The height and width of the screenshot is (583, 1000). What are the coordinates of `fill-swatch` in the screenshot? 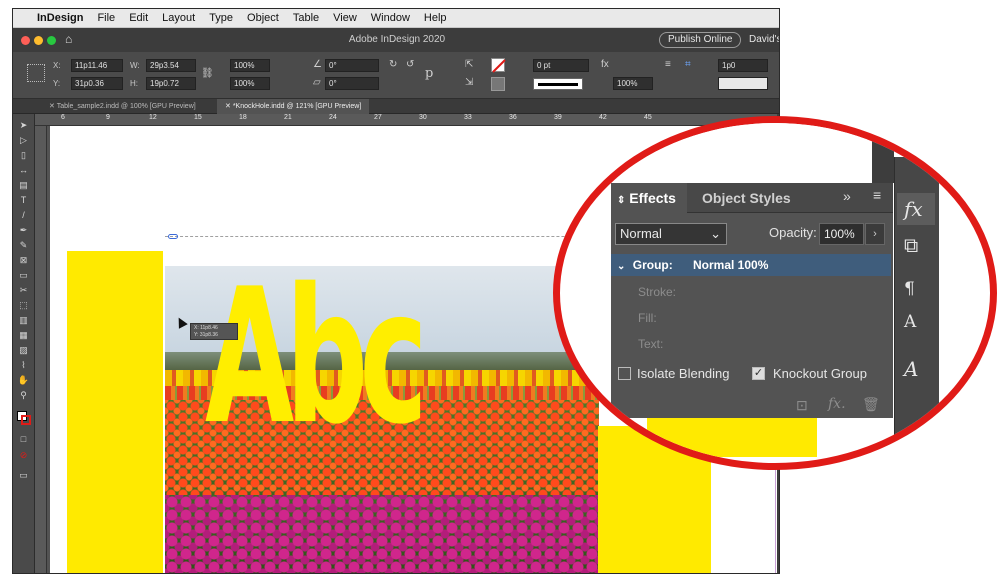 It's located at (498, 65).